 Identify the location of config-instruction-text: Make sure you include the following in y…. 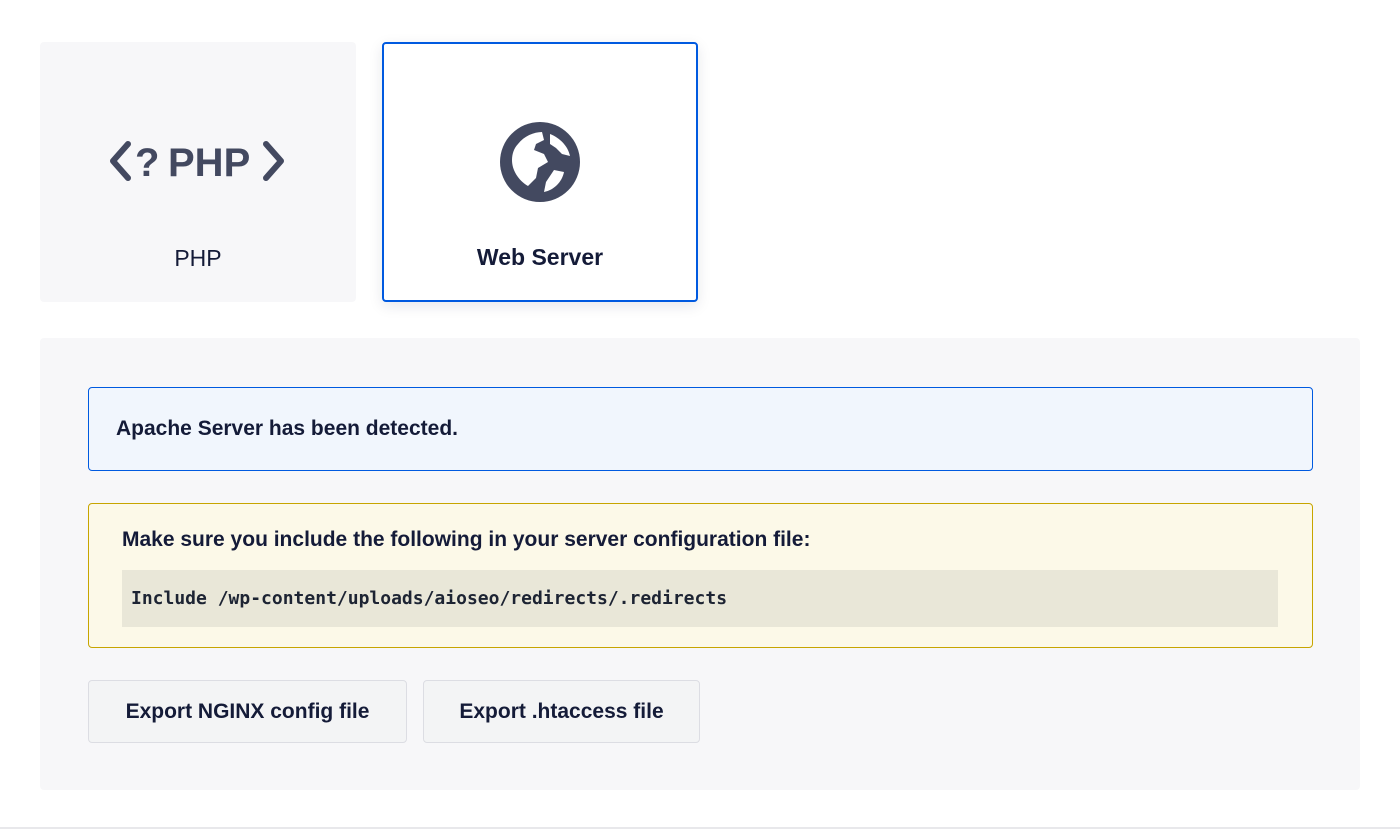
(466, 539).